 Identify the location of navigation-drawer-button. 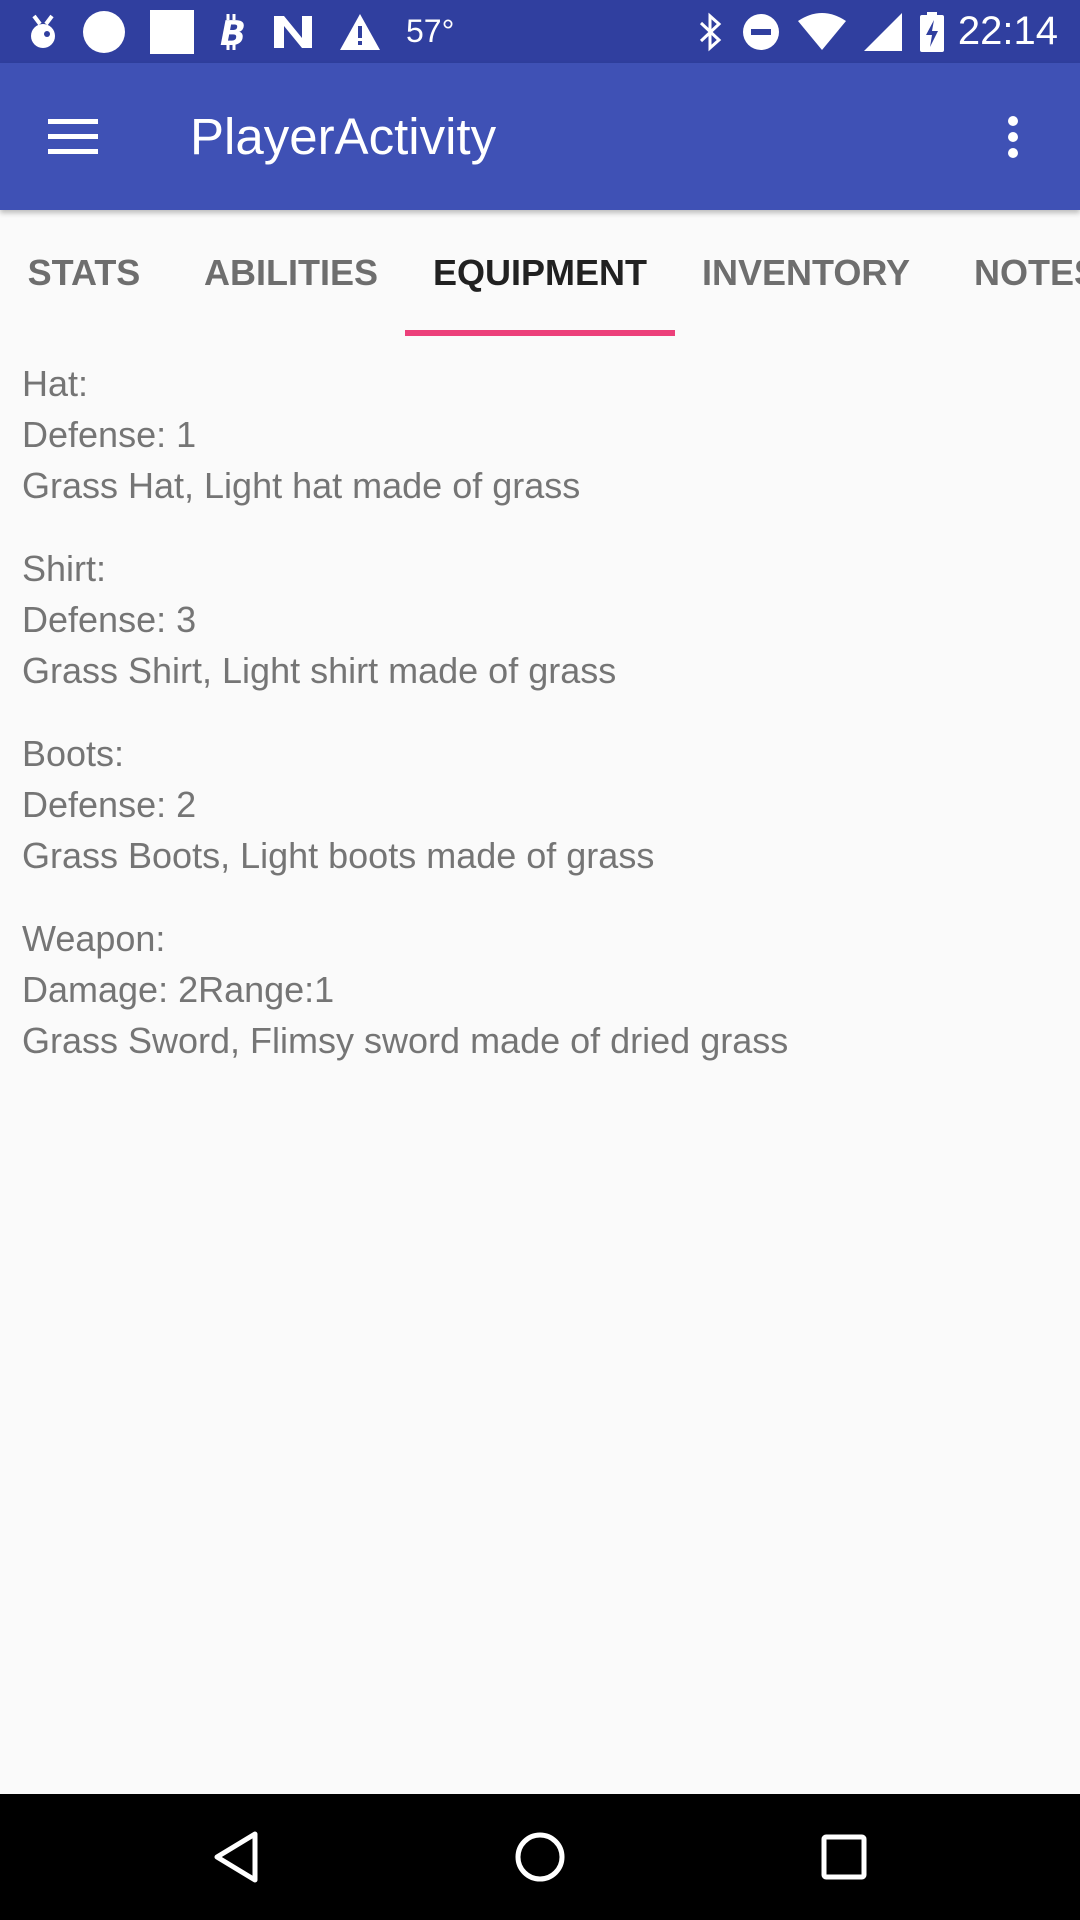
(73, 136).